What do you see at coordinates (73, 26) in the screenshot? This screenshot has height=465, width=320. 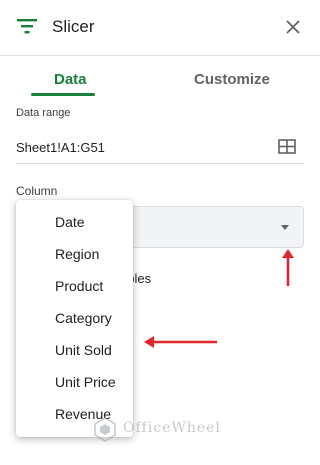 I see `panel-title: Slicer` at bounding box center [73, 26].